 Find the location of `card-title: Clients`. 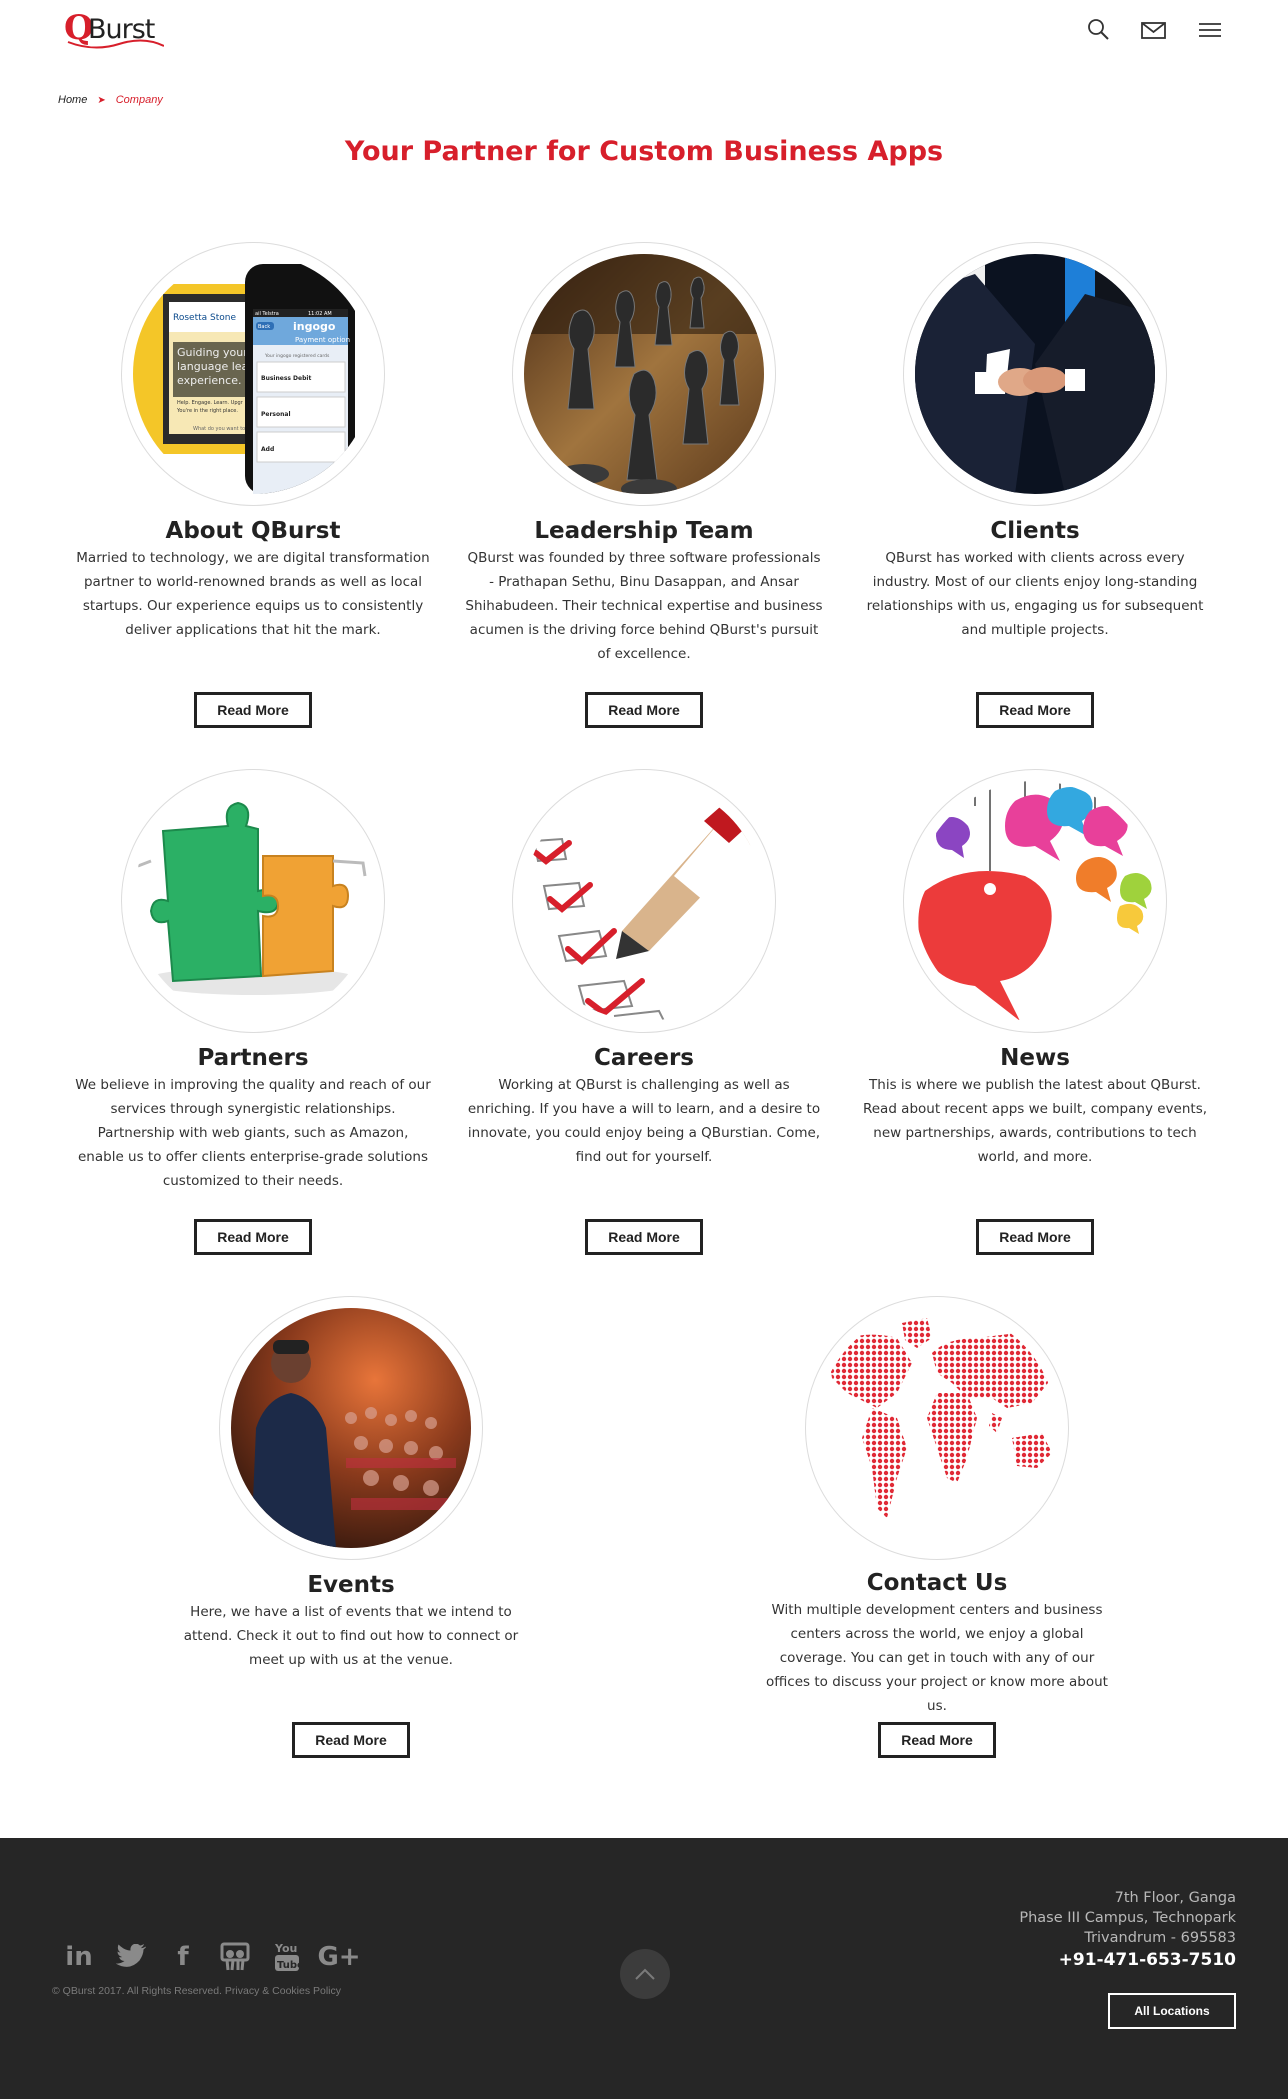

card-title: Clients is located at coordinates (1035, 531).